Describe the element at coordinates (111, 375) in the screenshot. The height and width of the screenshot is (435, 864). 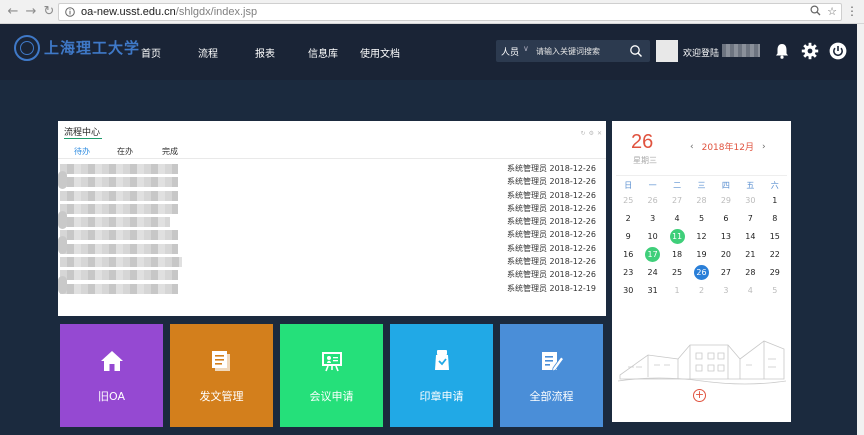
I see `tile-old-oa: 旧OA` at that location.